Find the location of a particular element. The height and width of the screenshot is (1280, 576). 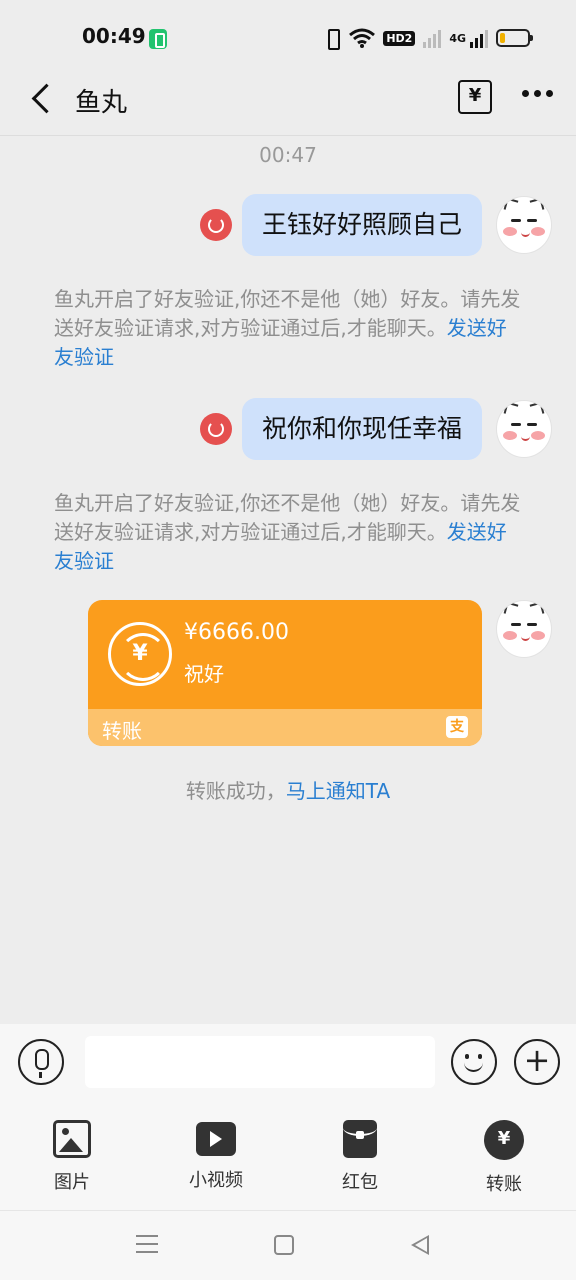

menu-icon is located at coordinates (147, 1244).